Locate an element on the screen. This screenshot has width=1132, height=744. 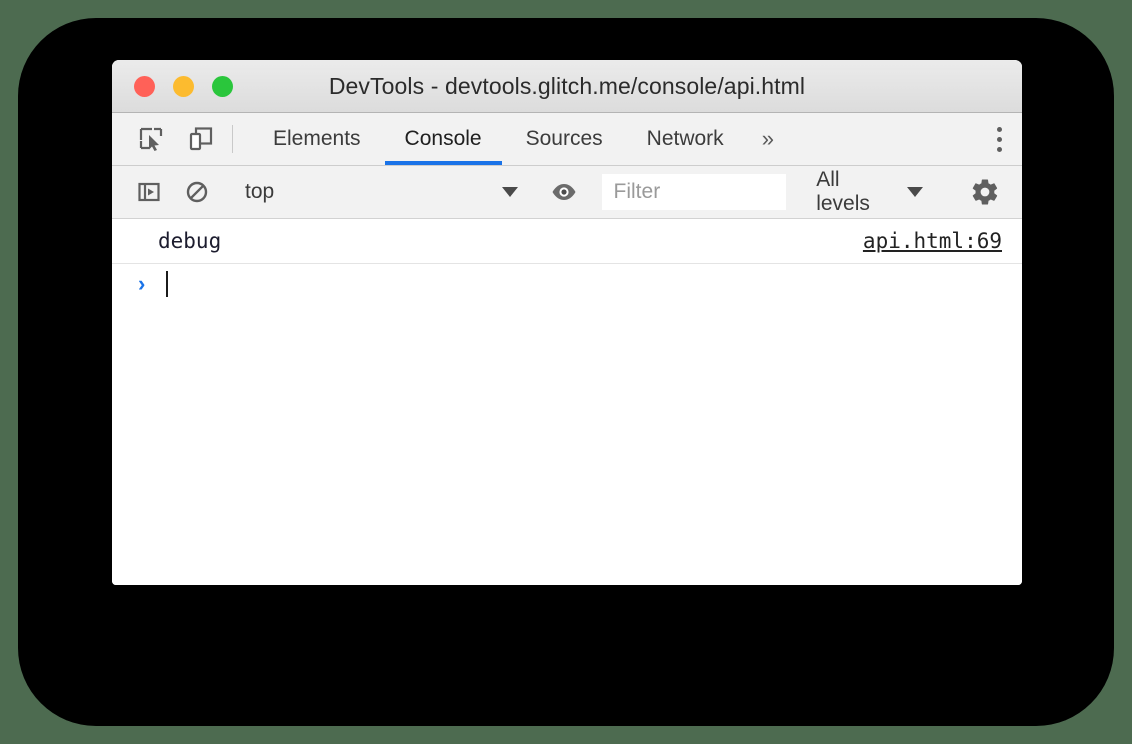
console-message-source-link: api.html:69 is located at coordinates (932, 241).